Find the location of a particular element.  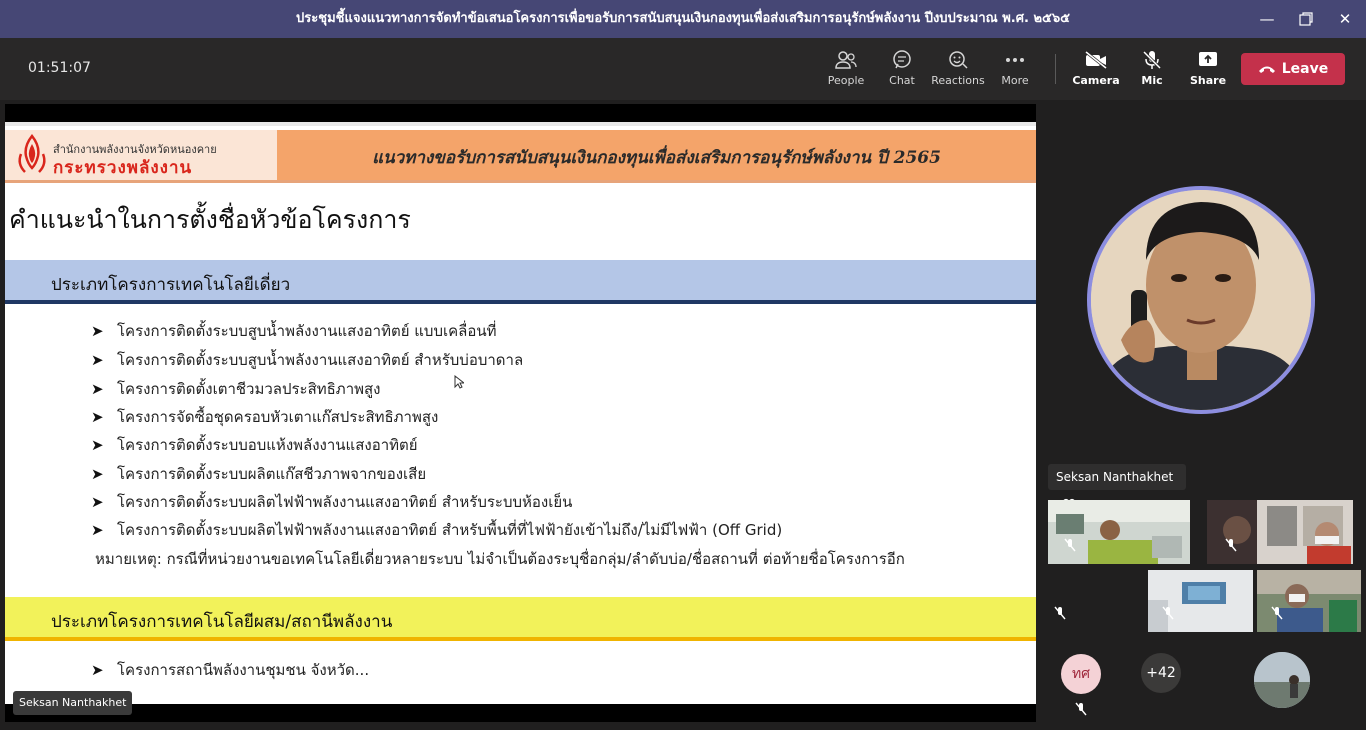

camera-label: Camera is located at coordinates (1096, 80).